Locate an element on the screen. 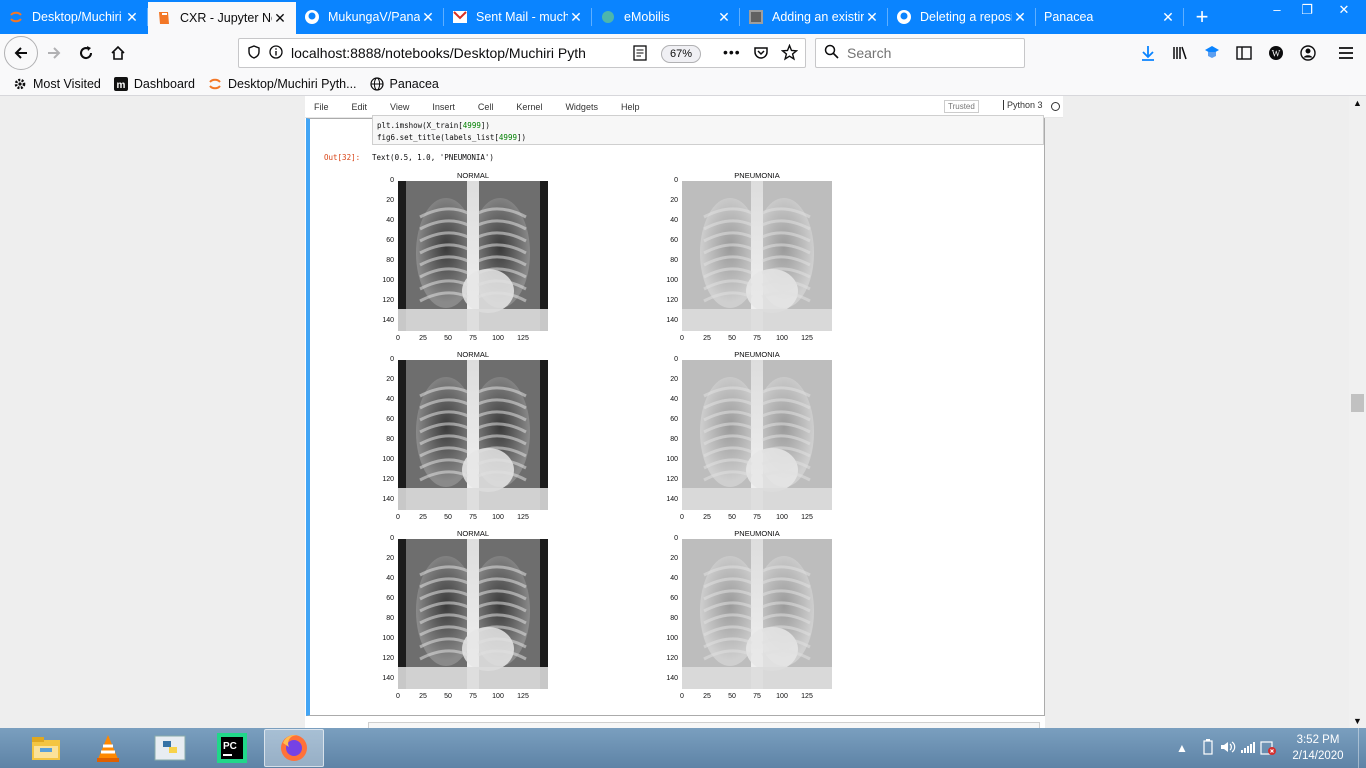 The image size is (1366, 768). forward-button is located at coordinates (54, 53).